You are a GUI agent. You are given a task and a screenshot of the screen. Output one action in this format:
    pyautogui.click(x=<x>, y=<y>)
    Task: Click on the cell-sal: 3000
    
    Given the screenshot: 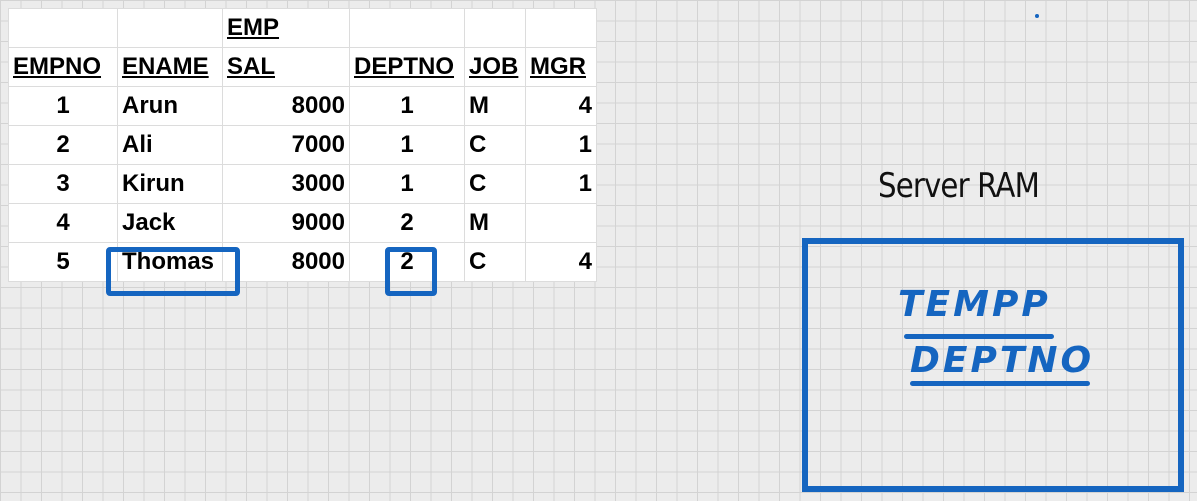 What is the action you would take?
    pyautogui.click(x=286, y=184)
    